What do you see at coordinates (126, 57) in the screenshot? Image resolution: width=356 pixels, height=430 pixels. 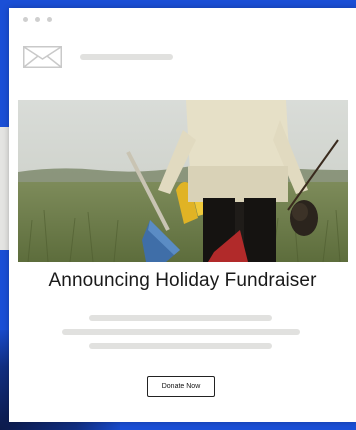 I see `subject-placeholder` at bounding box center [126, 57].